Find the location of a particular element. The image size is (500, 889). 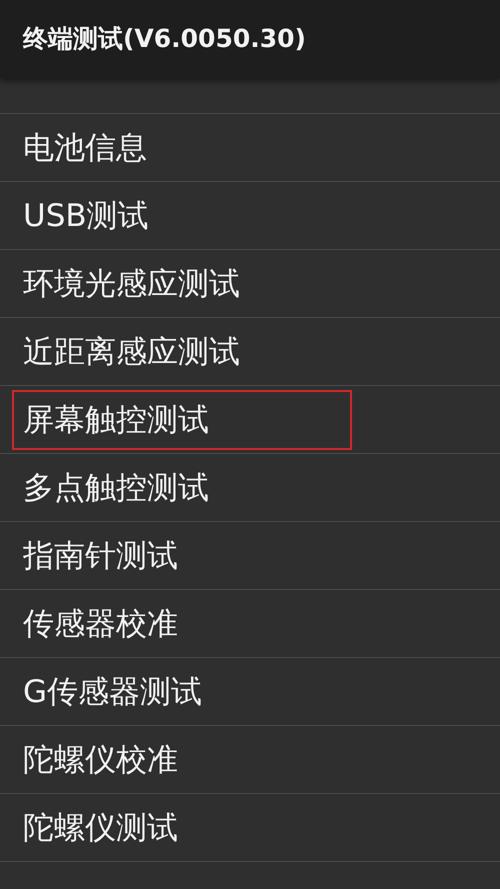

list-item: 陀螺仪校准 is located at coordinates (100, 760).